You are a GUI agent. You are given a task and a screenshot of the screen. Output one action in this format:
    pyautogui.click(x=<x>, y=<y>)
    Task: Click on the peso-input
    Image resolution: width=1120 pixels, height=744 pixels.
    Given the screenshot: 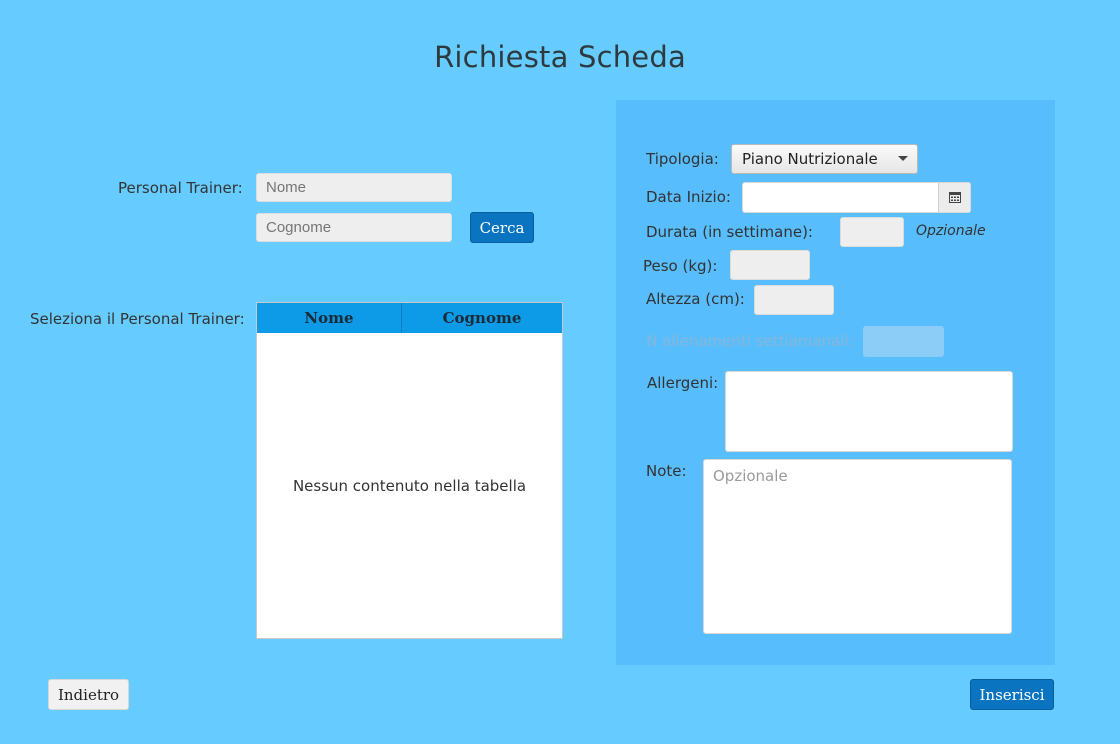 What is the action you would take?
    pyautogui.click(x=770, y=265)
    